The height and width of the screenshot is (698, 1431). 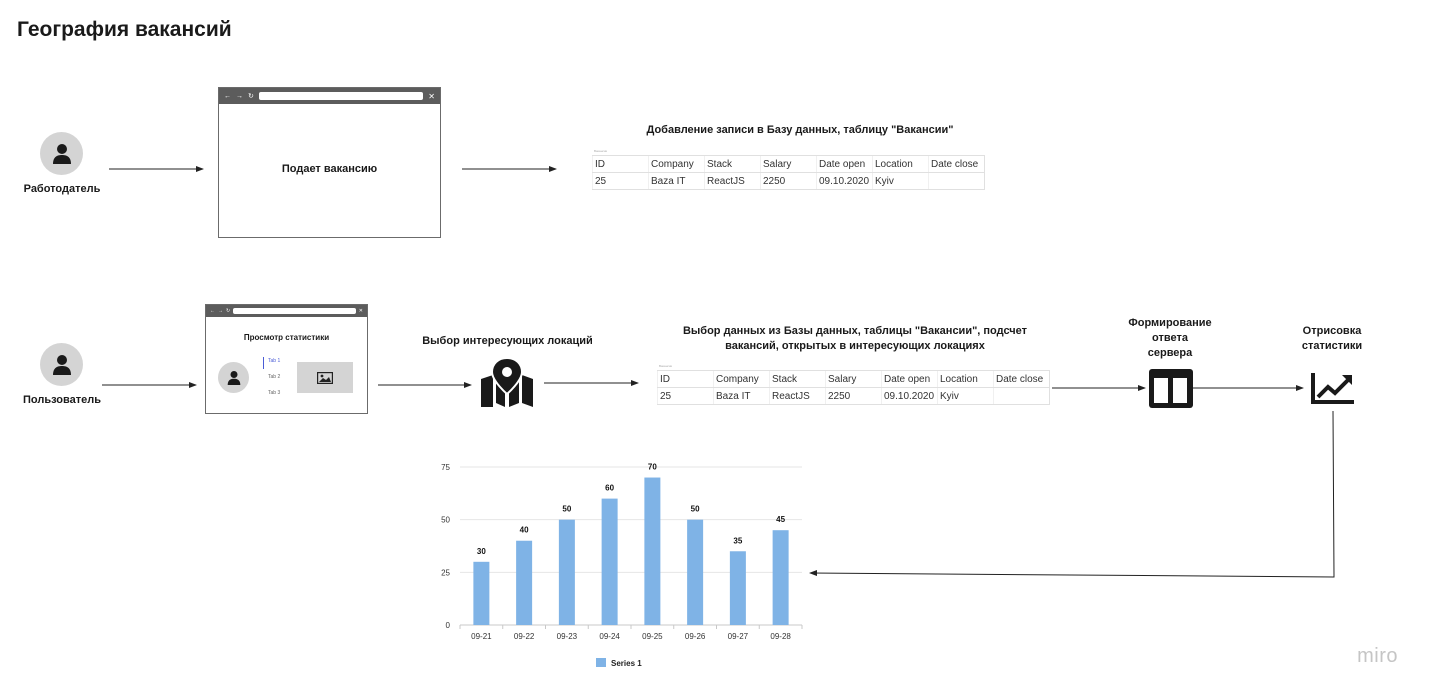 I want to click on x-tick-label: 09-26, so click(x=695, y=636).